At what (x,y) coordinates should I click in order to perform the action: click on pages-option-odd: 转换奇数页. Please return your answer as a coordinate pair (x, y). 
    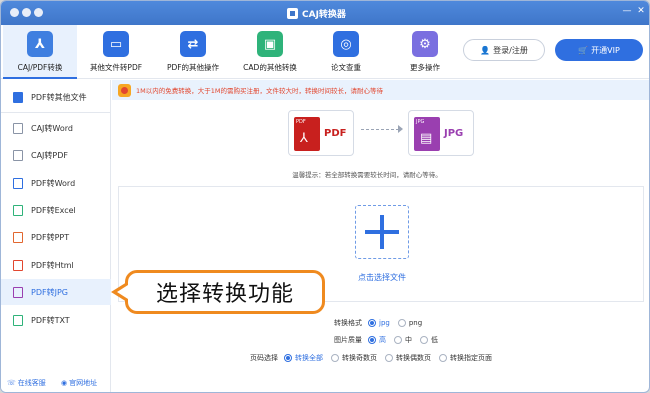
    Looking at the image, I should click on (354, 358).